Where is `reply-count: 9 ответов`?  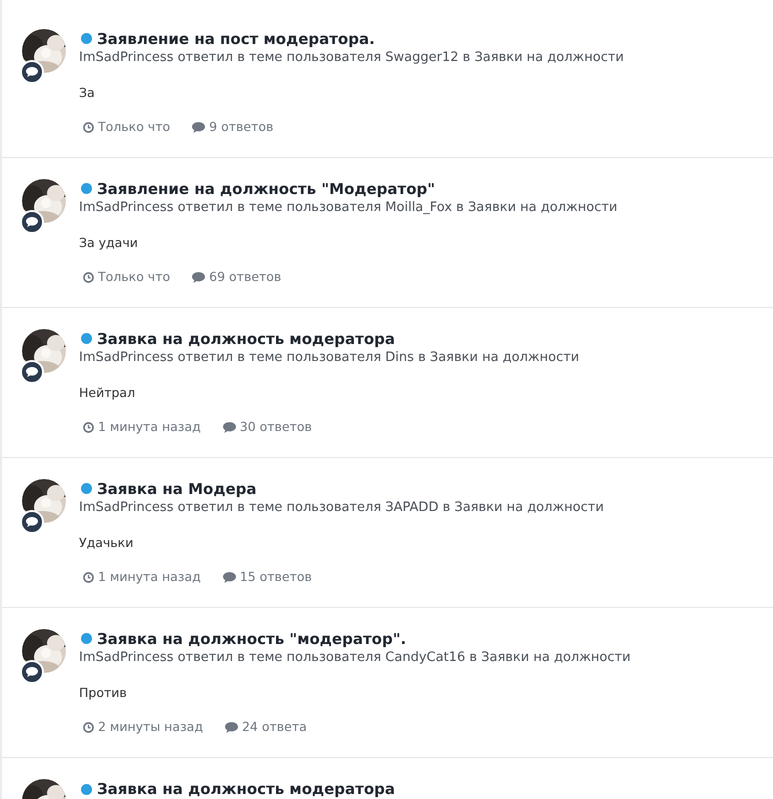 reply-count: 9 ответов is located at coordinates (241, 127).